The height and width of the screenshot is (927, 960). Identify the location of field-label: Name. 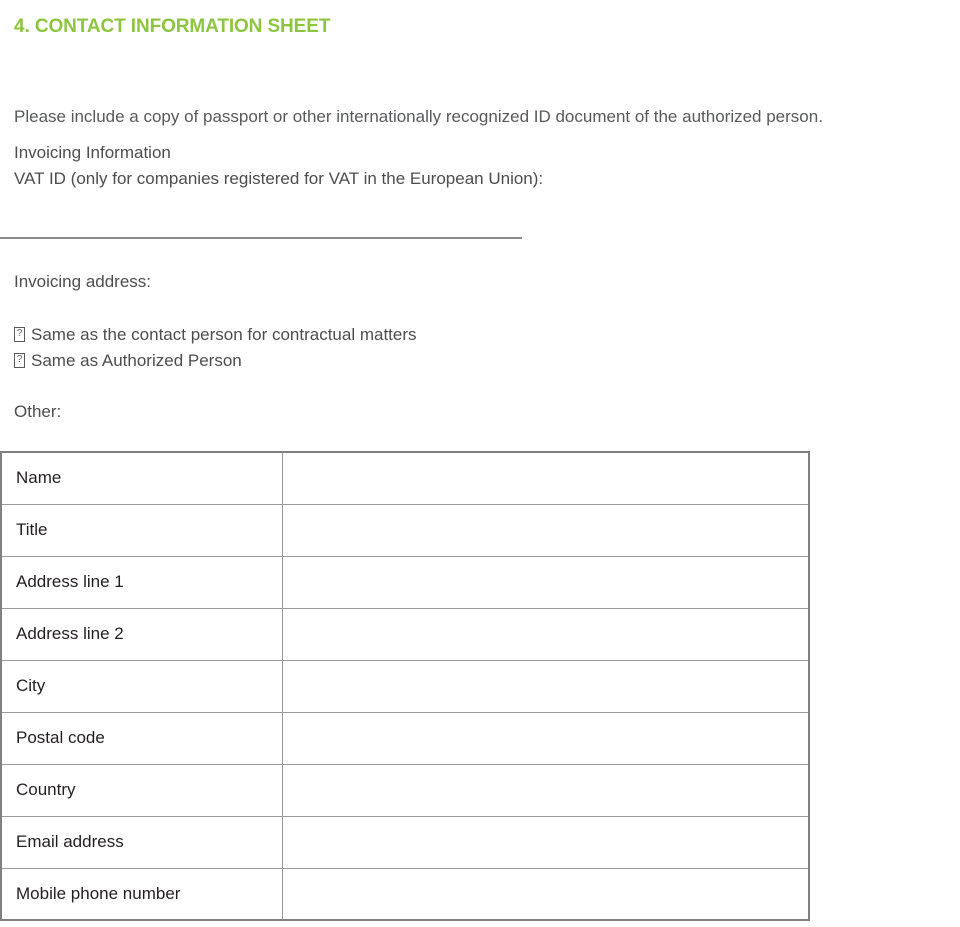
(141, 478).